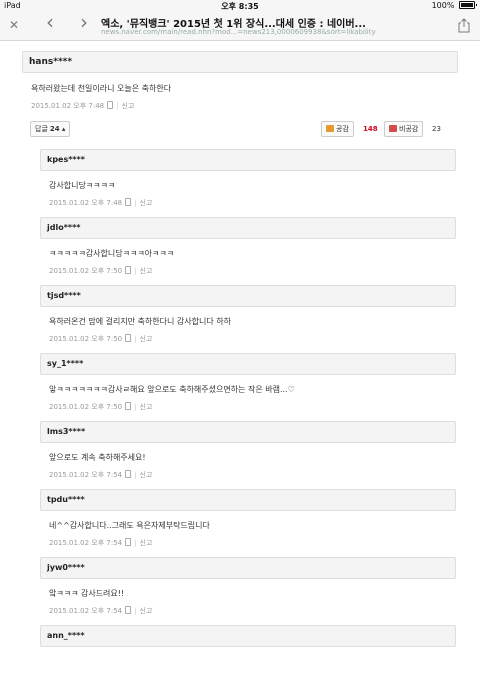 The image size is (480, 693). I want to click on reply-item: ann_****, so click(240, 659).